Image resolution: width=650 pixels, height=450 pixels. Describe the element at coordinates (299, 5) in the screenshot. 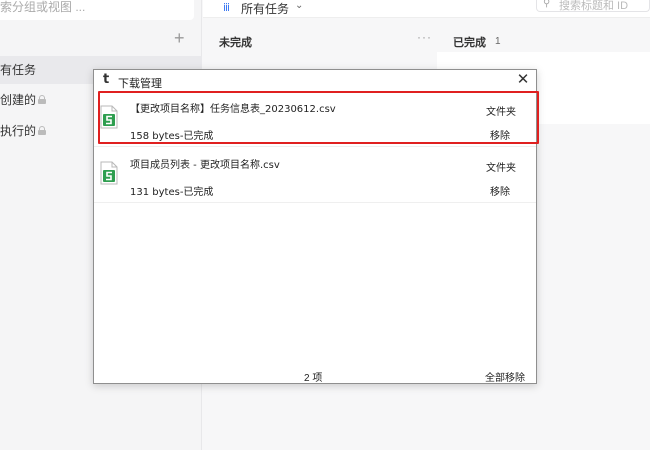

I see `chevron-down-icon: ⌄` at that location.